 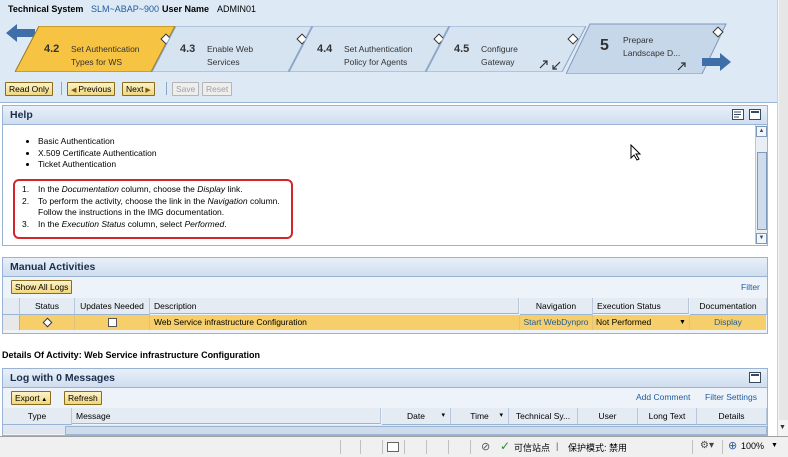 What do you see at coordinates (83, 398) in the screenshot?
I see `refresh-button: Refresh` at bounding box center [83, 398].